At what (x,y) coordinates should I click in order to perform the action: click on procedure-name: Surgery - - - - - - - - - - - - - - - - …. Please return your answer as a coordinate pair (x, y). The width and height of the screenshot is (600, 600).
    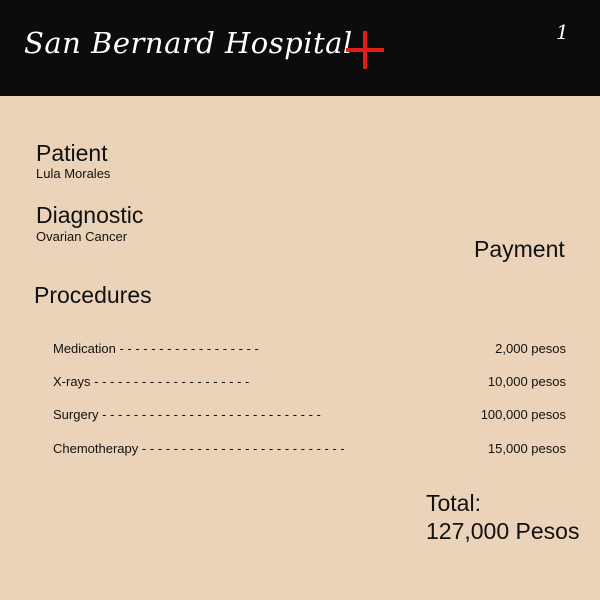
    Looking at the image, I should click on (187, 414).